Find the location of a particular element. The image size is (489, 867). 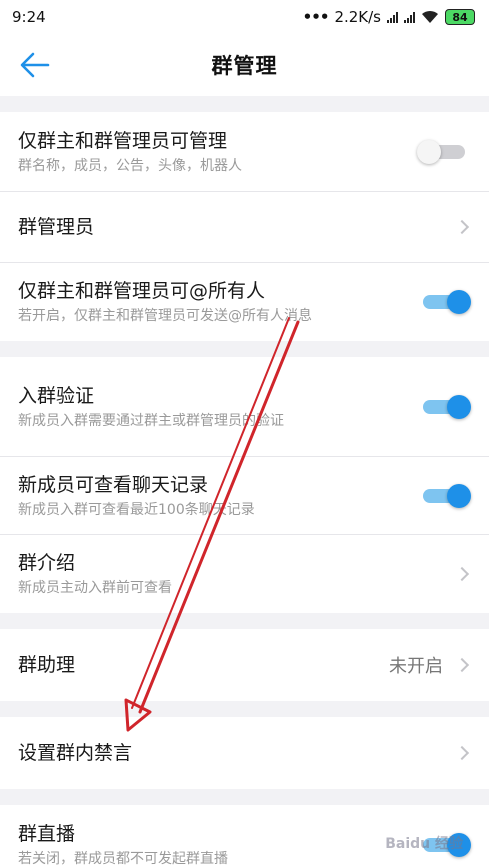

page-title: 群管理 is located at coordinates (244, 66).